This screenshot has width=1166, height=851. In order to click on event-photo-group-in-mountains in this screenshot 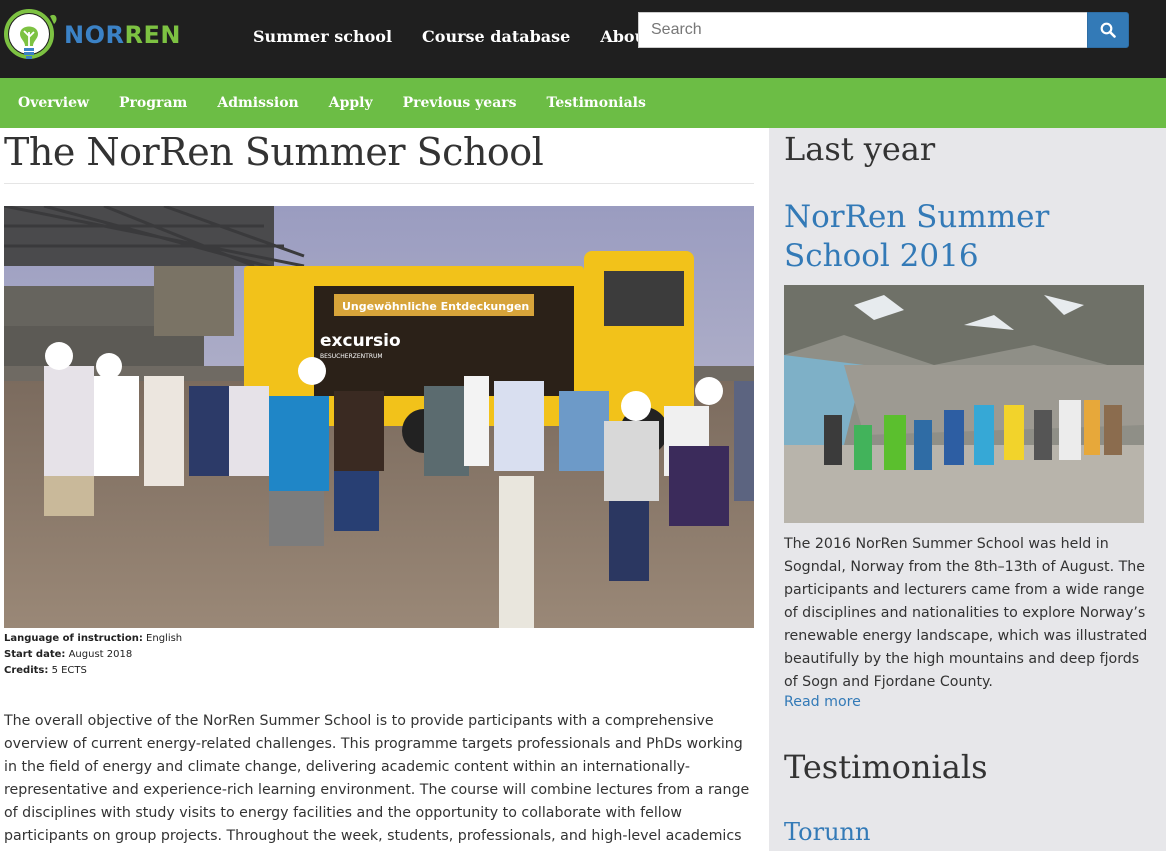, I will do `click(964, 404)`.